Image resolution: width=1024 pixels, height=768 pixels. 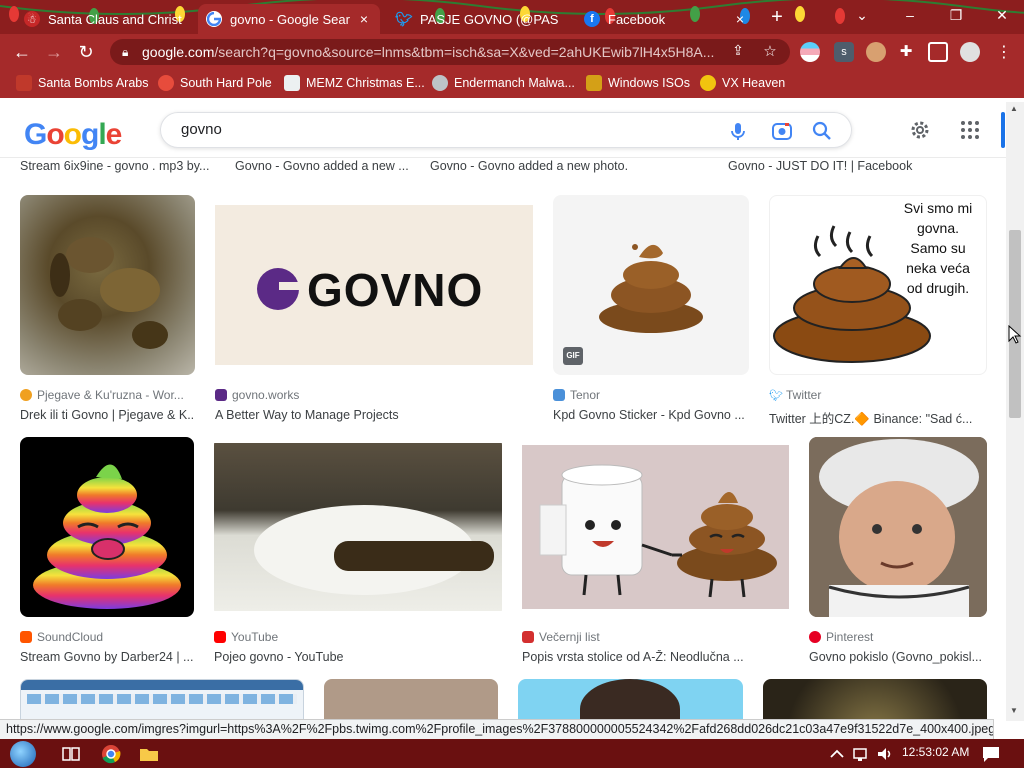 What do you see at coordinates (102, 134) in the screenshot?
I see `logo-letter: l` at bounding box center [102, 134].